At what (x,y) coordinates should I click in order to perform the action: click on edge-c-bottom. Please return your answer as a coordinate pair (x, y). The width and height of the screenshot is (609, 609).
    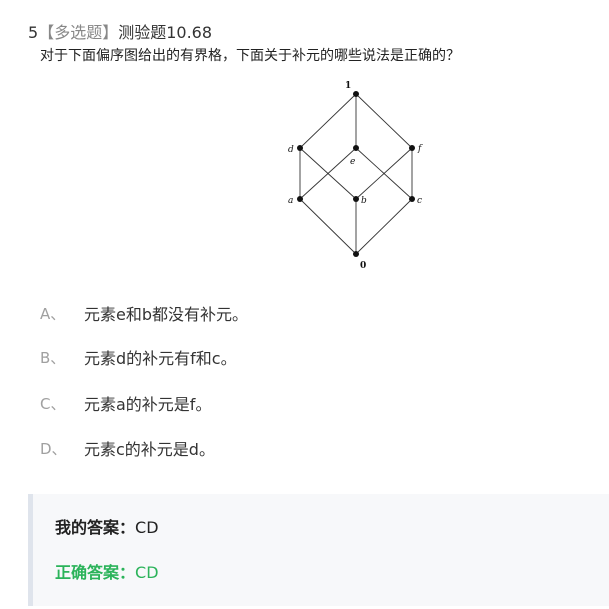
    Looking at the image, I should click on (384, 226).